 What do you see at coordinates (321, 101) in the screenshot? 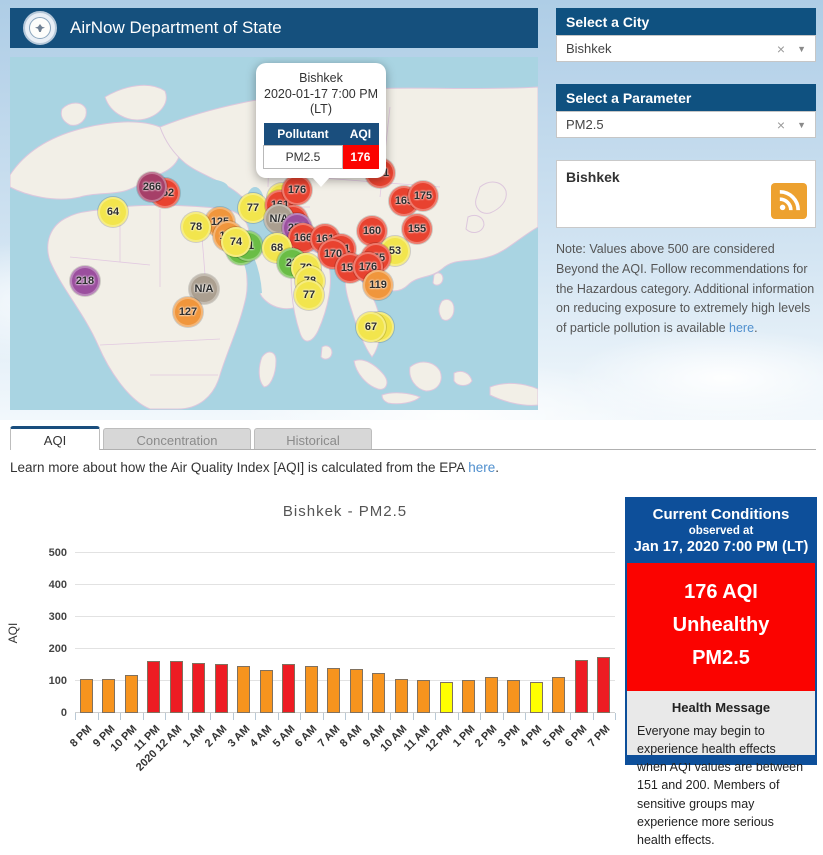
I see `popup-datetime: 2020-01-17 7:00 PM (LT)` at bounding box center [321, 101].